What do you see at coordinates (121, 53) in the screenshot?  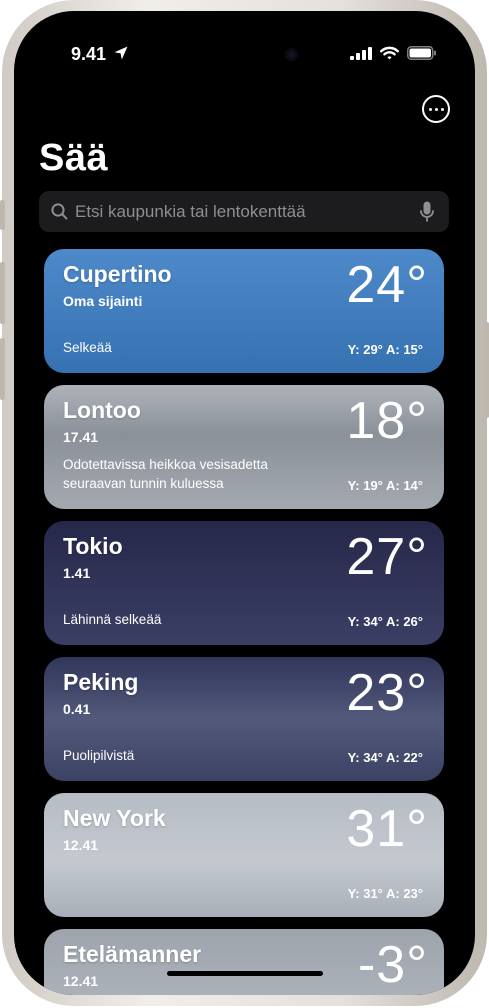 I see `location-arrow-icon` at bounding box center [121, 53].